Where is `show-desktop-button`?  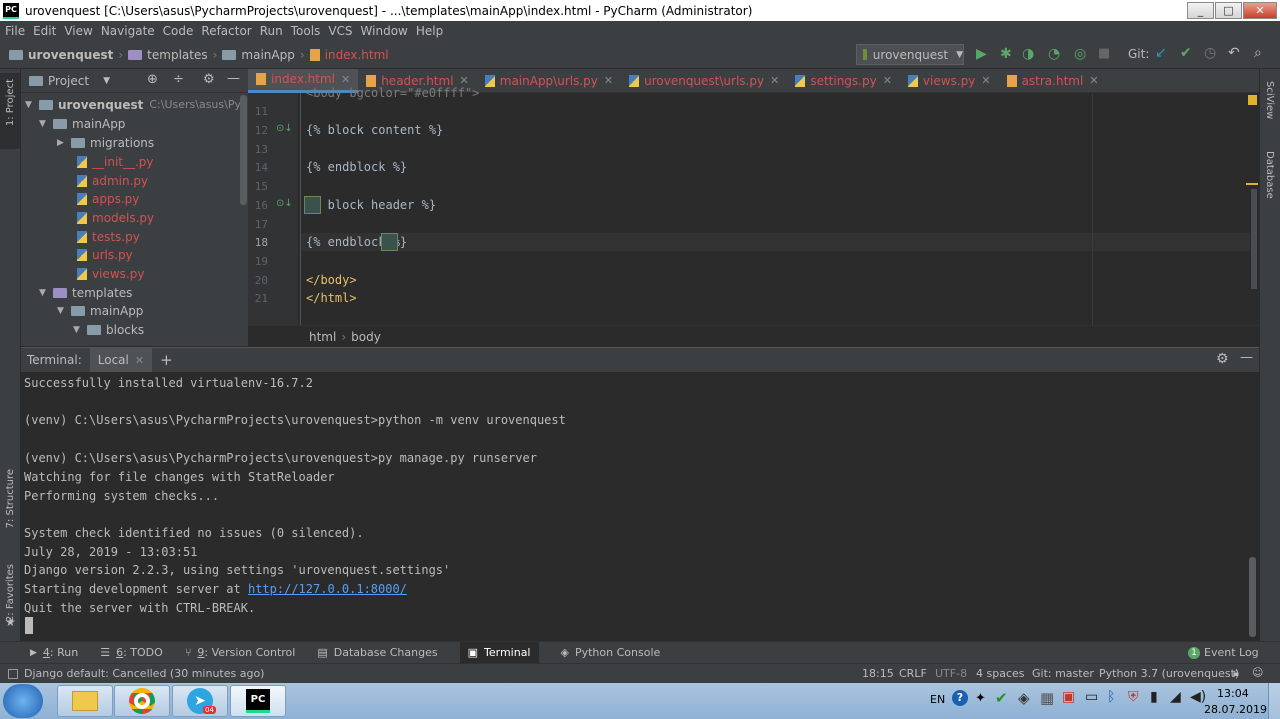 show-desktop-button is located at coordinates (1274, 701).